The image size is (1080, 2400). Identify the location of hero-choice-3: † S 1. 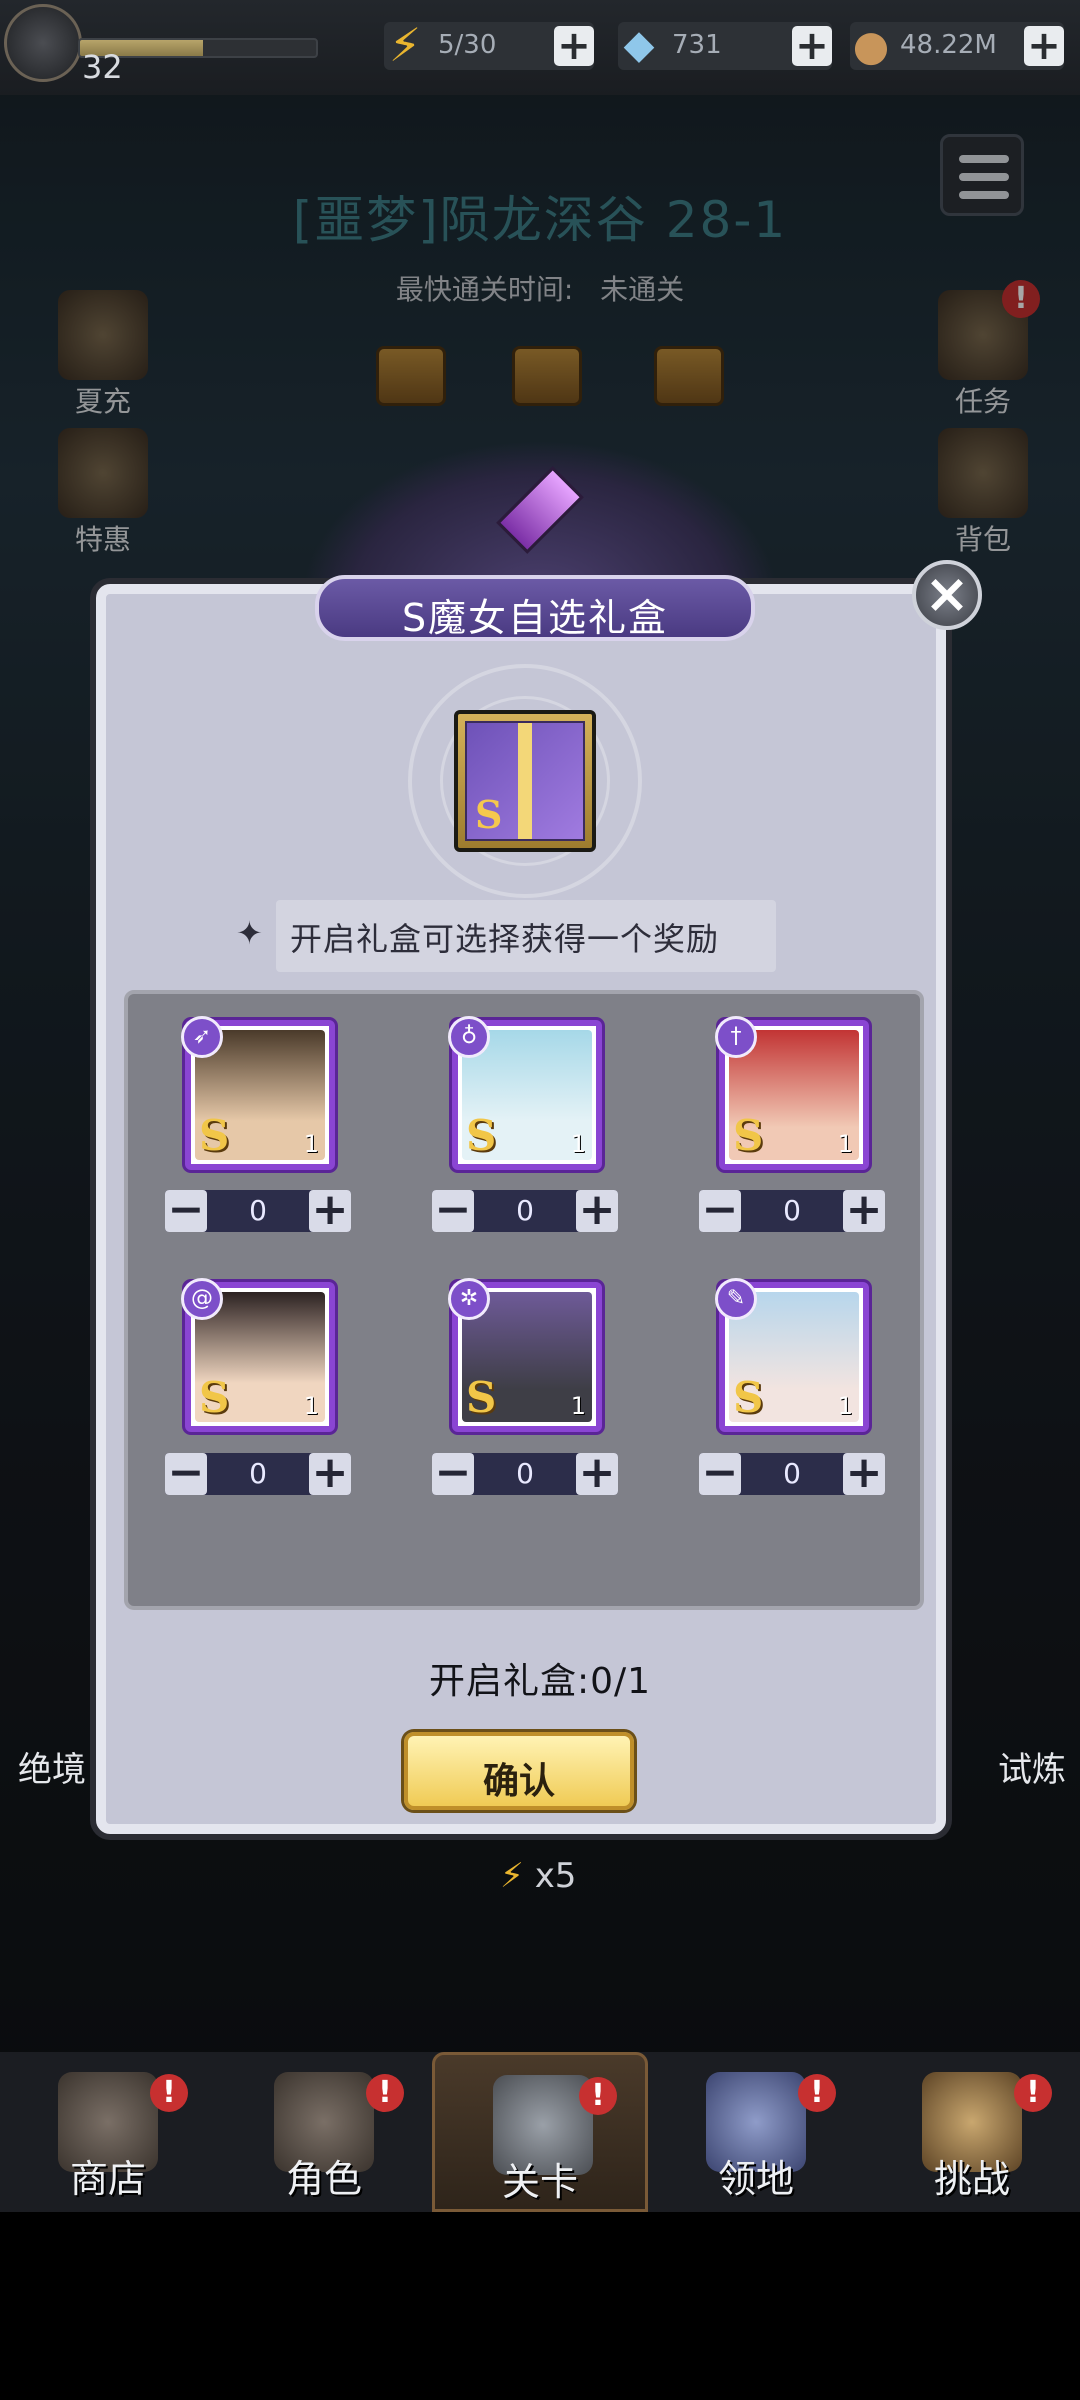
(792, 1093).